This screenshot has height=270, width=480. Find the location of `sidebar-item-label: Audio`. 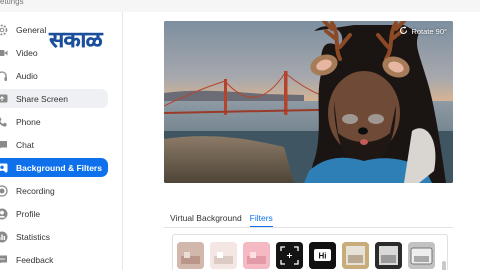

sidebar-item-label: Audio is located at coordinates (27, 75).